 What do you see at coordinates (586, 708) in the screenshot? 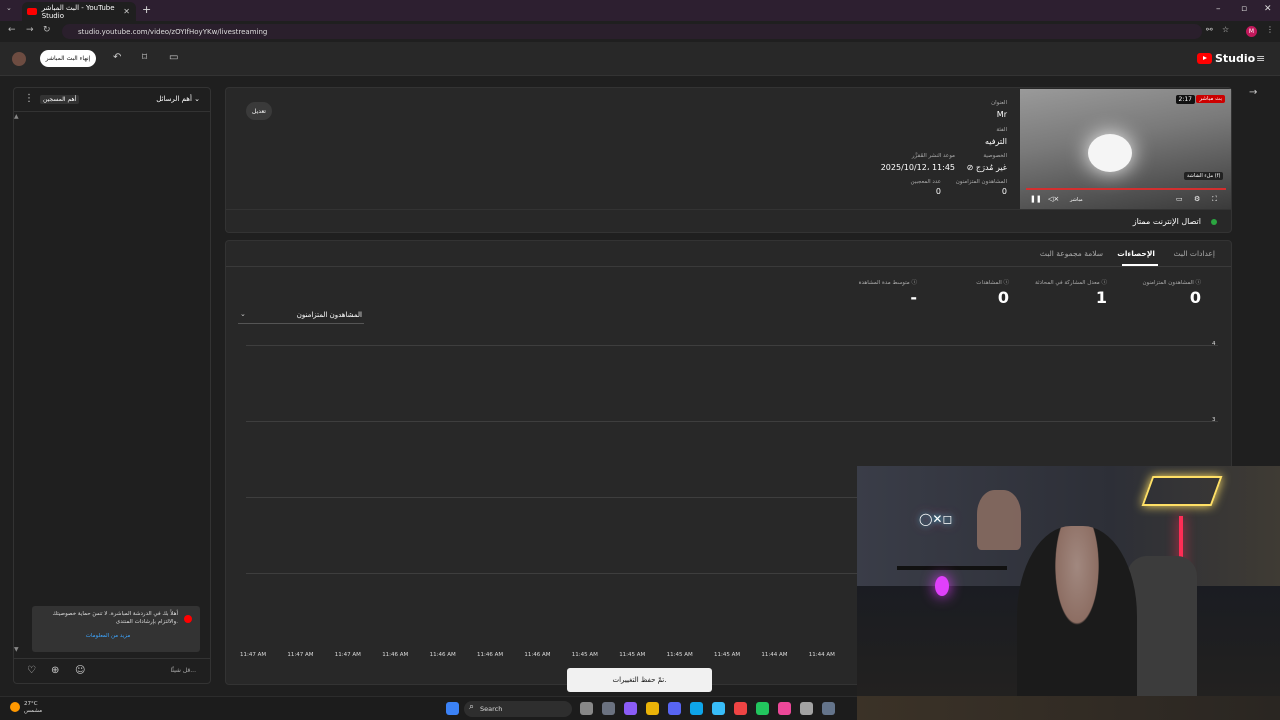
I see `task-view-icon` at bounding box center [586, 708].